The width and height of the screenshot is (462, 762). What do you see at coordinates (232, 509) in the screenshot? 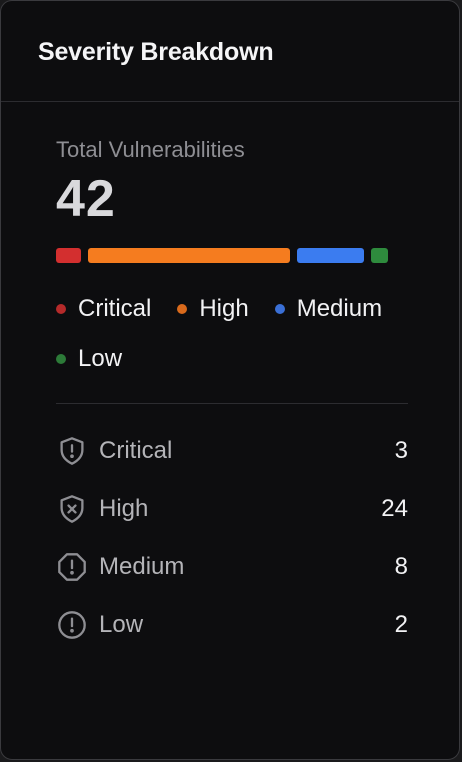
I see `severity-row-high: High 24` at bounding box center [232, 509].